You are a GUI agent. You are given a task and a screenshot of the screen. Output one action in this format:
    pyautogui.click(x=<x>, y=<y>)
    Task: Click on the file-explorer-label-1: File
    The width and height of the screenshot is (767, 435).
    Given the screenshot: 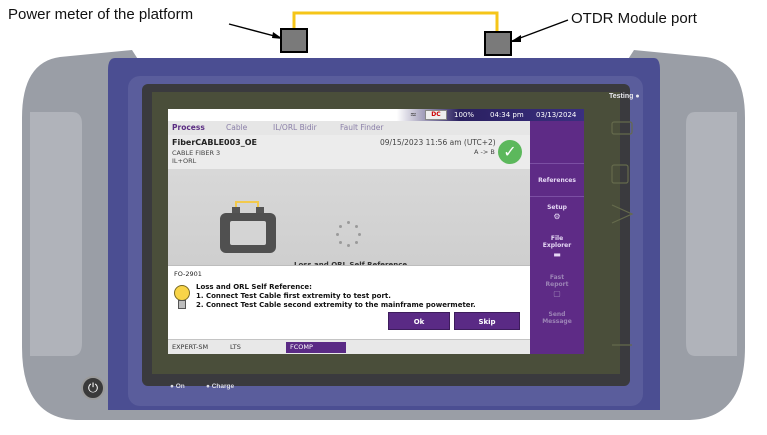 What is the action you would take?
    pyautogui.click(x=557, y=238)
    